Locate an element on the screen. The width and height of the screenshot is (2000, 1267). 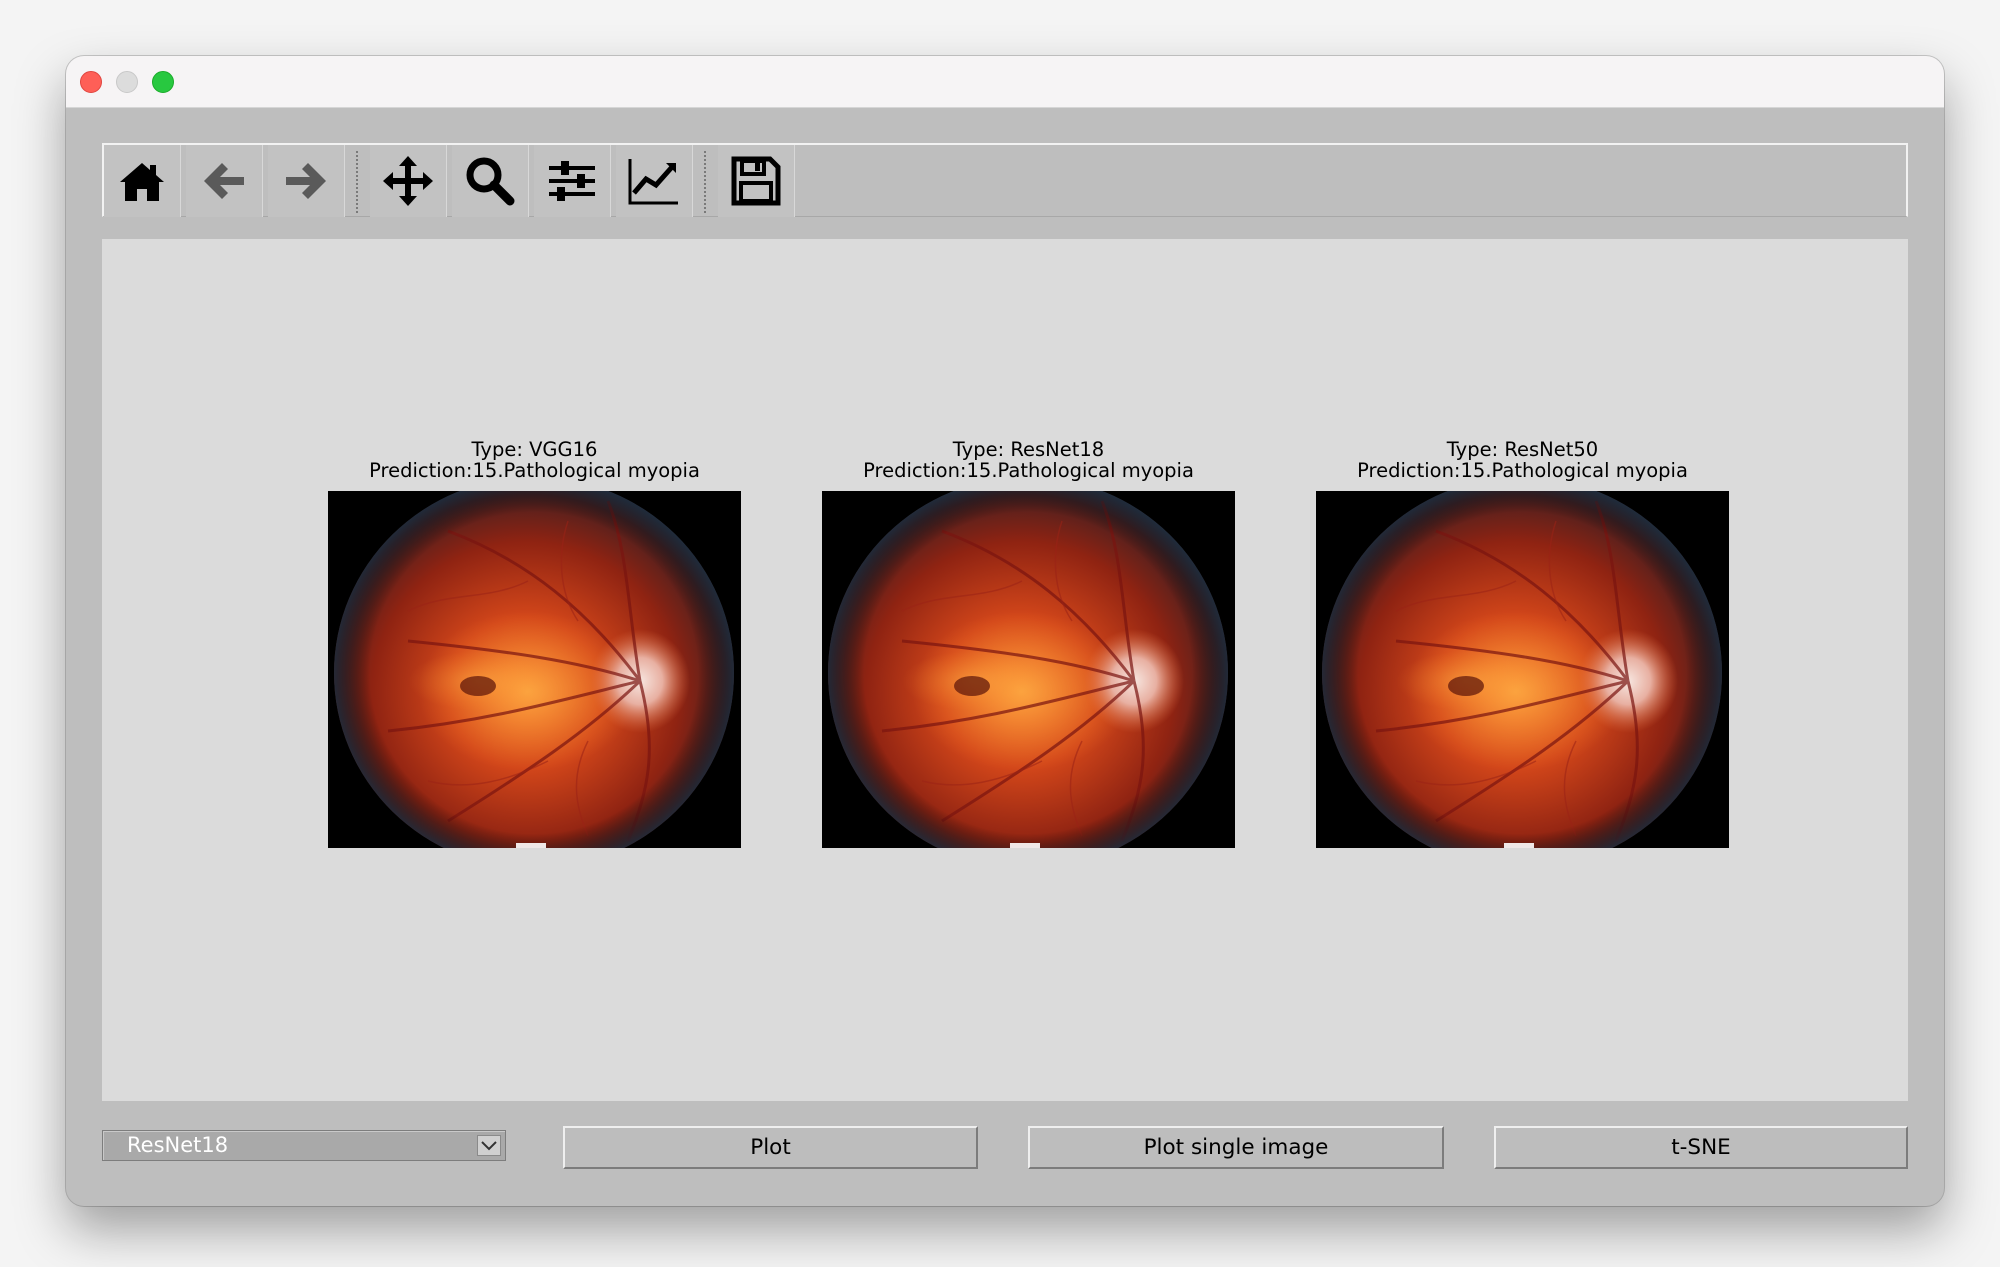
plot-button: Plot is located at coordinates (770, 1147).